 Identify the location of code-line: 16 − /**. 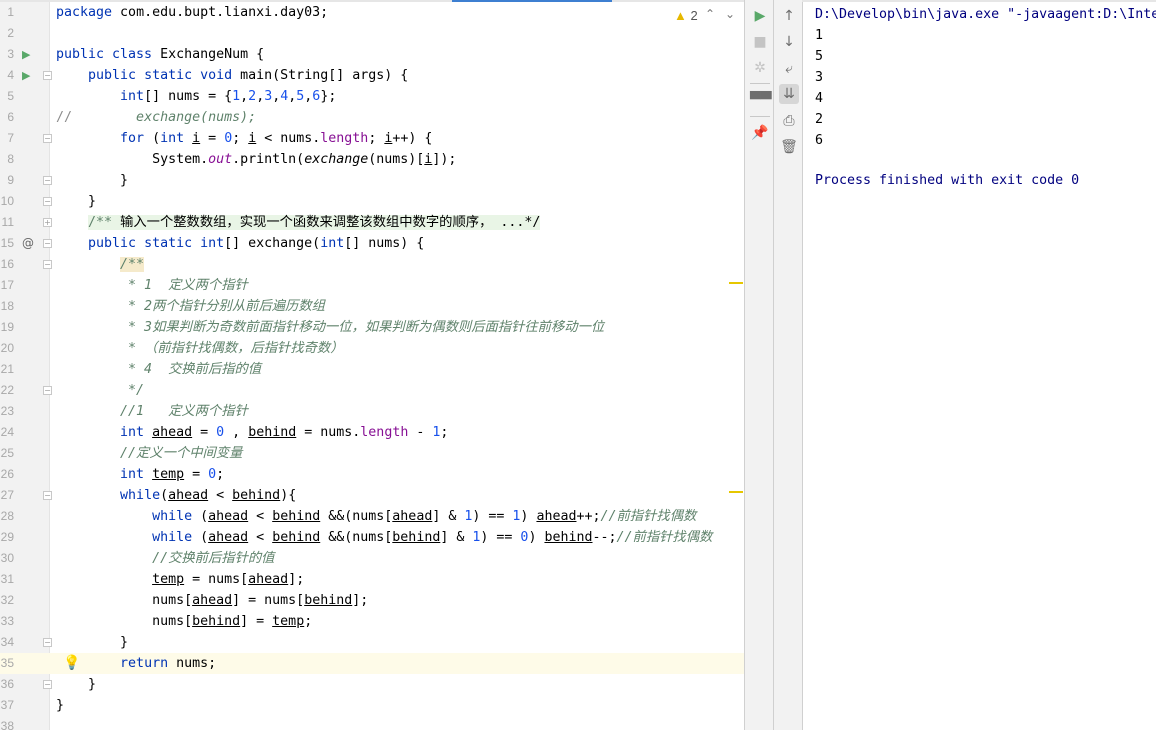
(372, 264).